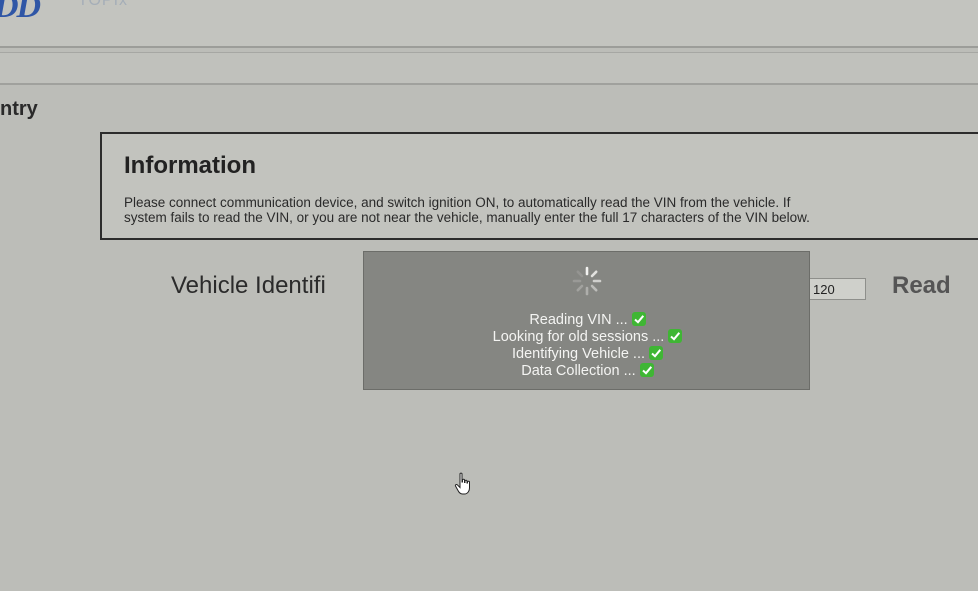  What do you see at coordinates (489, 68) in the screenshot?
I see `navigation-bar` at bounding box center [489, 68].